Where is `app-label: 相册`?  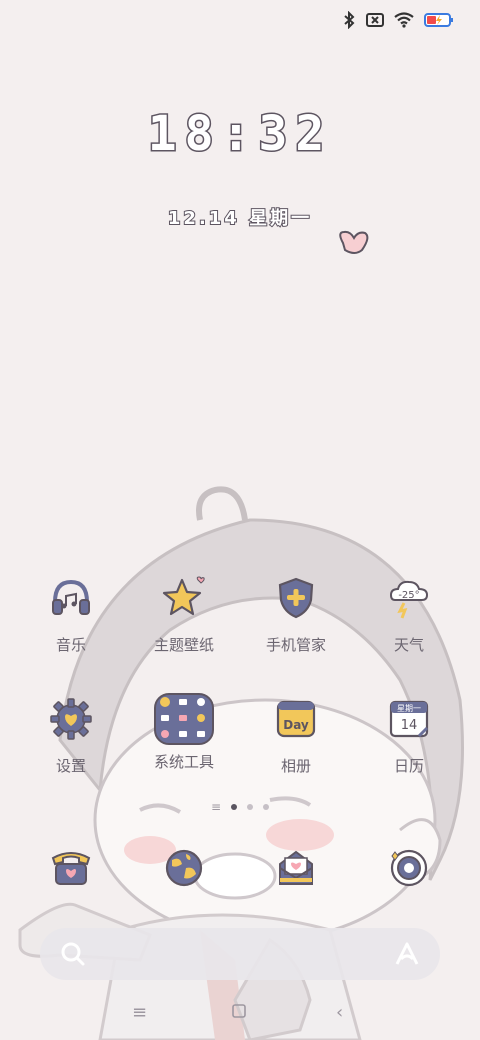
app-label: 相册 is located at coordinates (295, 766).